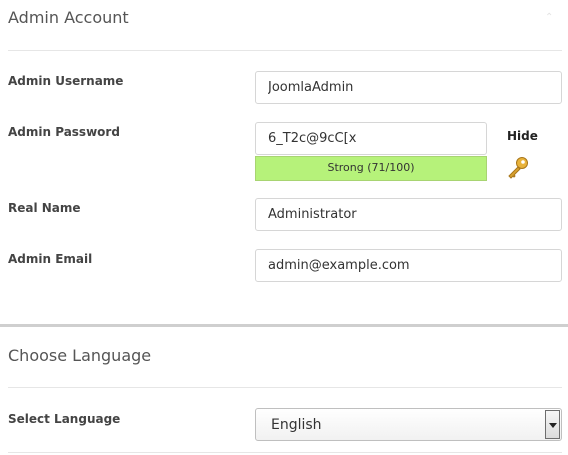 The height and width of the screenshot is (455, 568). I want to click on choose-language-title: Choose Language, so click(80, 355).